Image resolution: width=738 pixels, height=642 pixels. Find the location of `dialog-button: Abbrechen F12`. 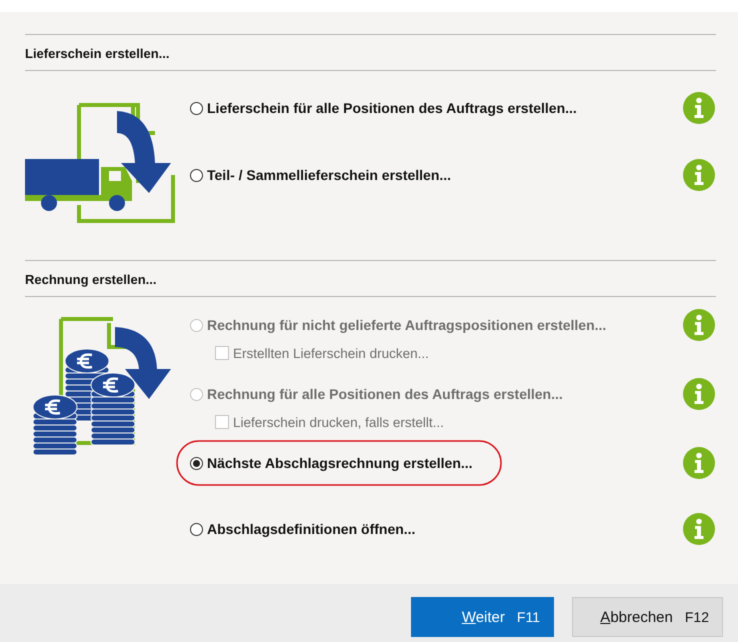

dialog-button: Abbrechen F12 is located at coordinates (647, 617).